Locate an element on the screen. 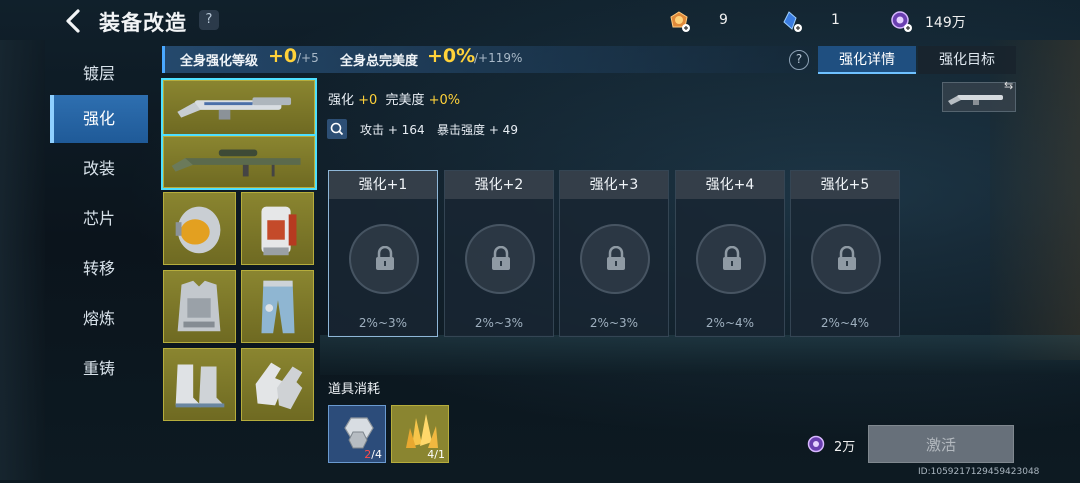 This screenshot has height=483, width=1080. stats-strip: 全身强化等级 +0 /+5 全身总完美度 +0% /+119% is located at coordinates (487, 59).